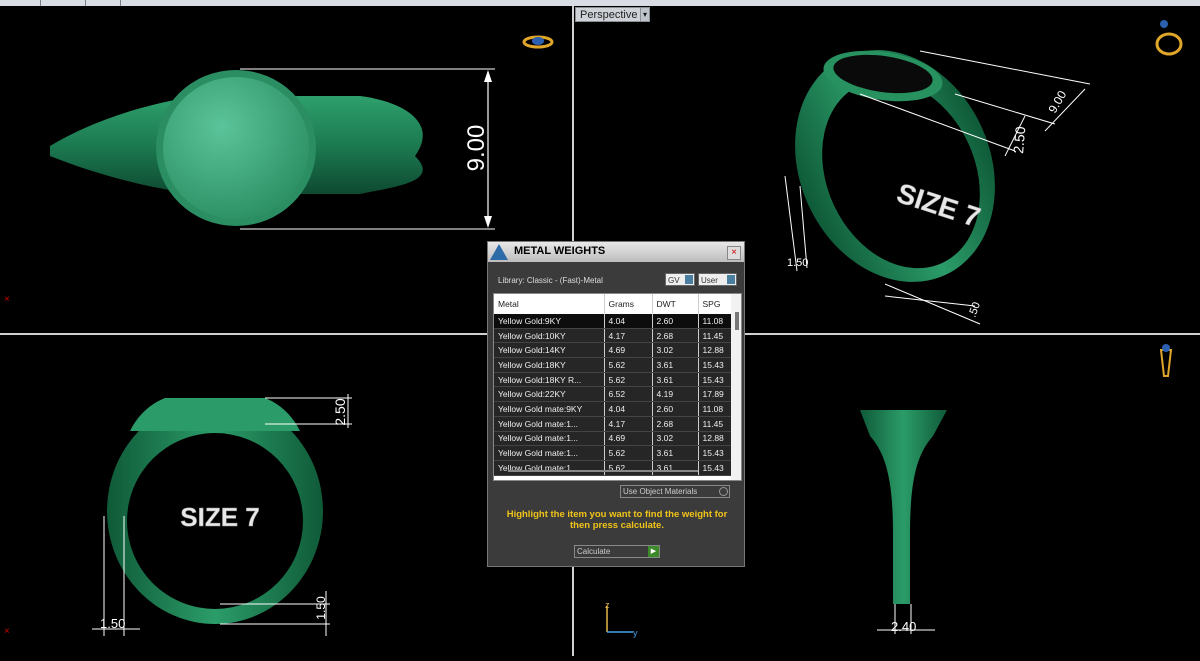  I want to click on dialog-title: METAL WEIGHTS, so click(560, 251).